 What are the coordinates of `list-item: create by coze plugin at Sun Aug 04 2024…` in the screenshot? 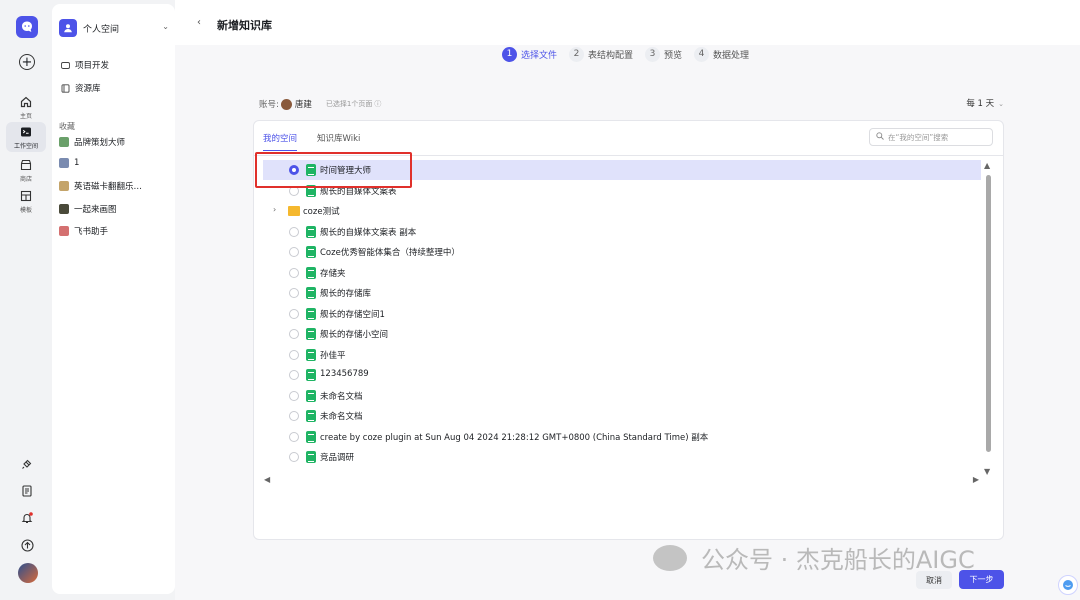 It's located at (622, 437).